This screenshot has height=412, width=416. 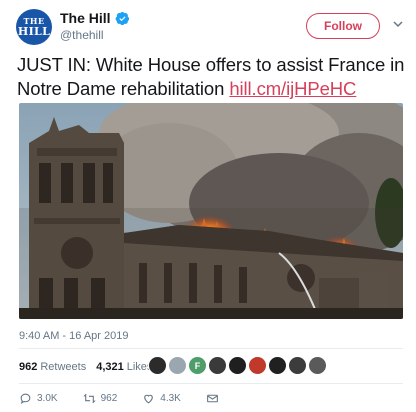 I want to click on liker-avatar: F, so click(x=197, y=365).